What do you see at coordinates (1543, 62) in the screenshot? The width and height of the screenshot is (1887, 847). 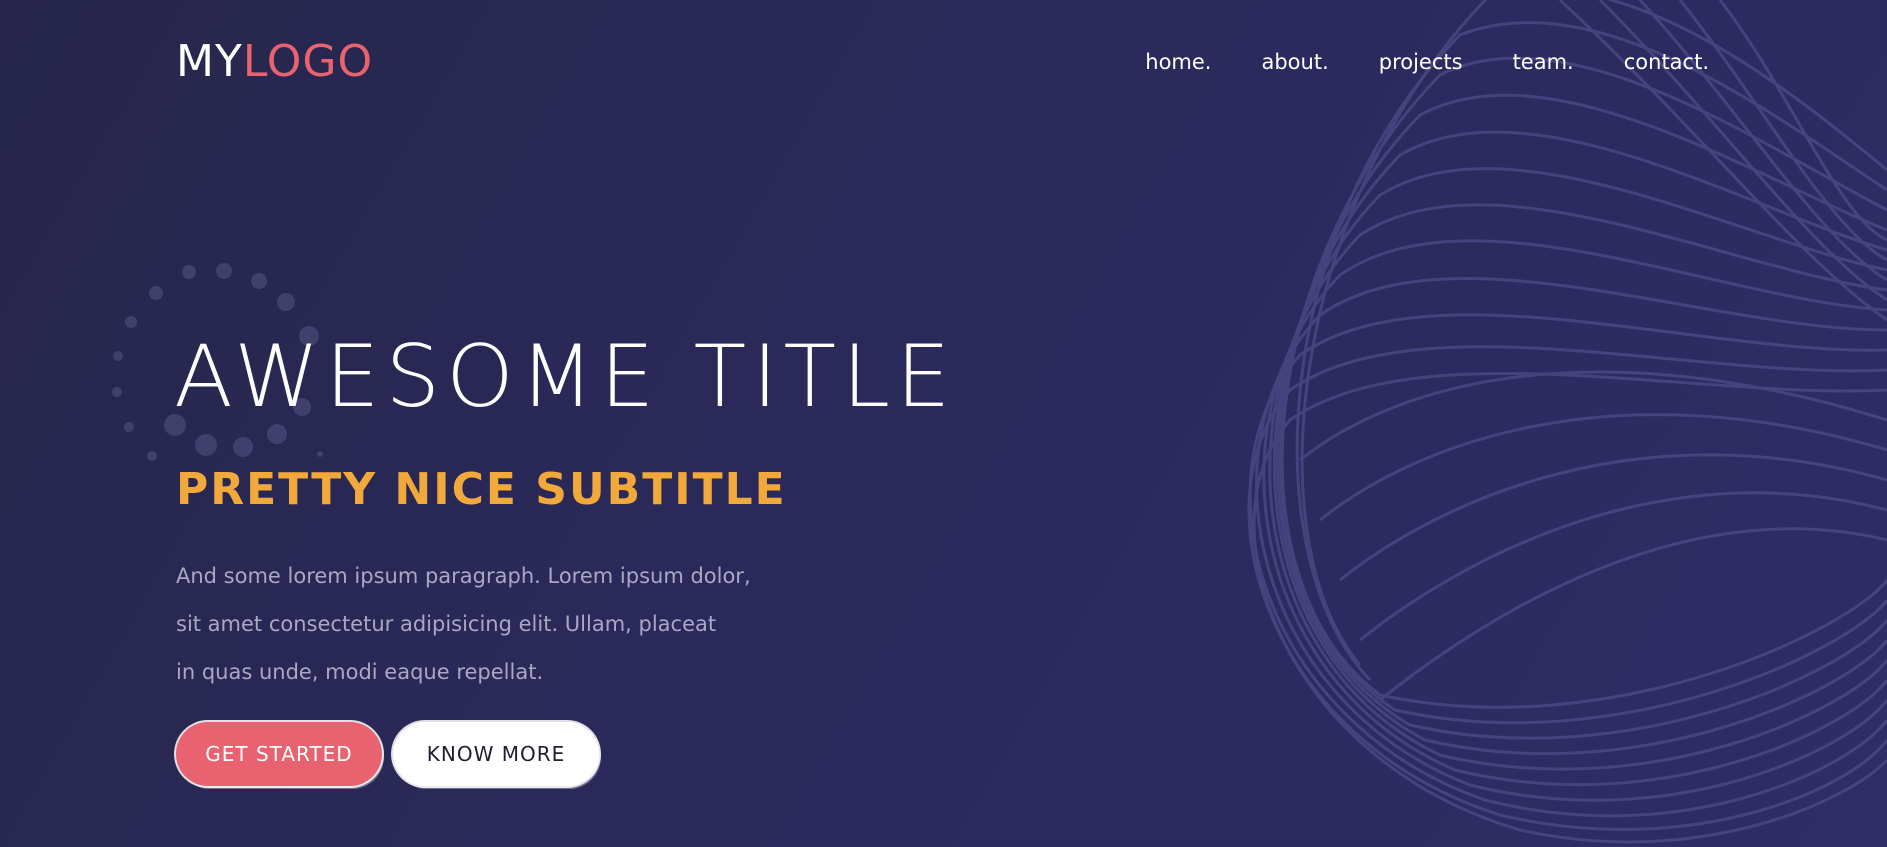 I see `nav-item-team: team.` at bounding box center [1543, 62].